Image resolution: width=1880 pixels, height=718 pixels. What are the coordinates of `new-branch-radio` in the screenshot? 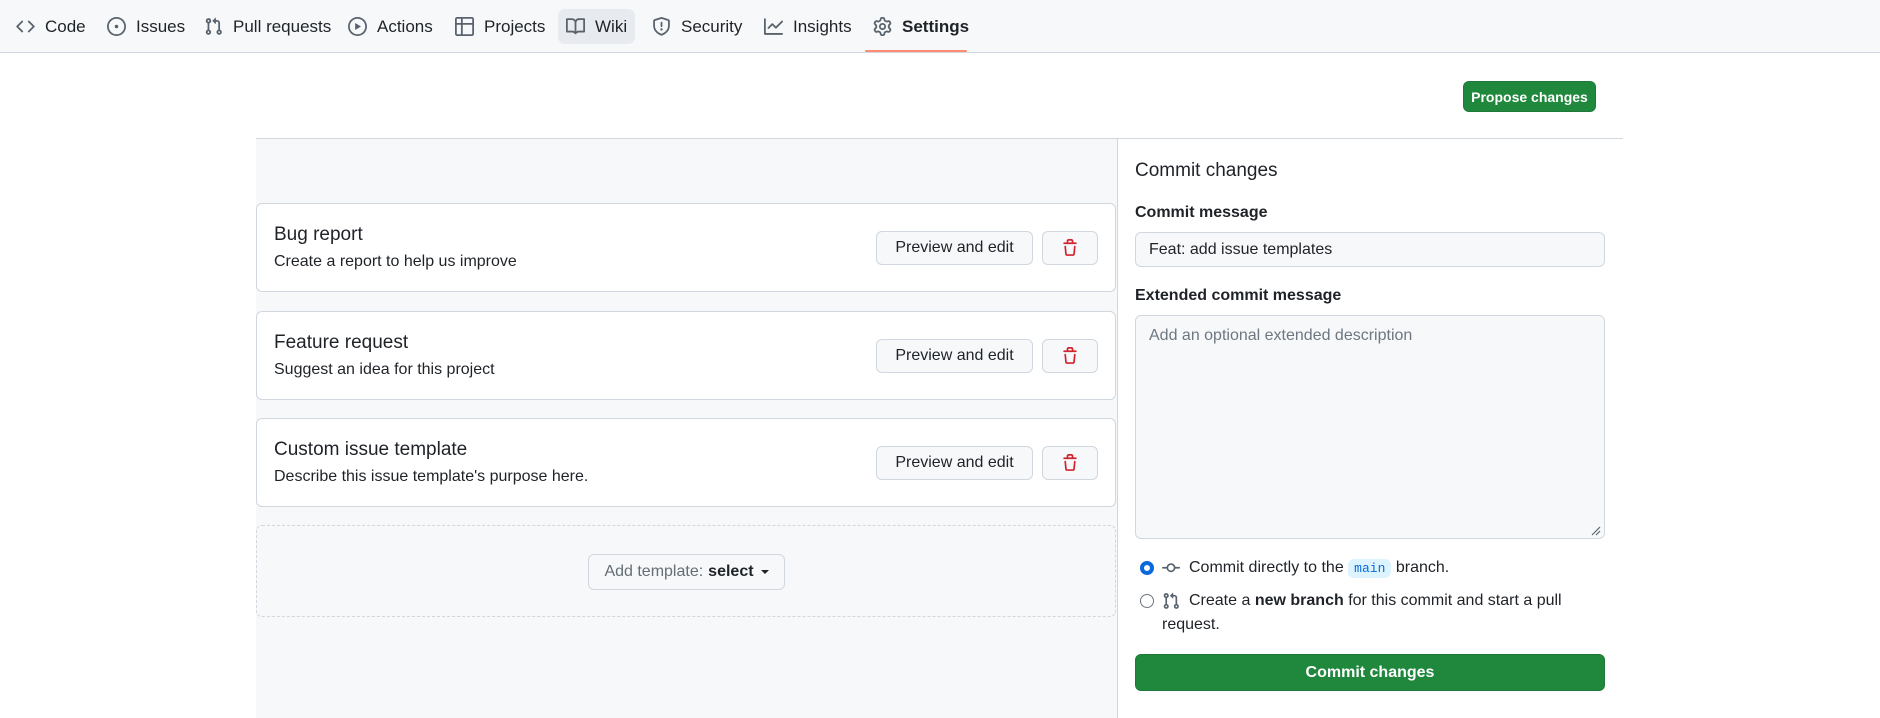 It's located at (1147, 601).